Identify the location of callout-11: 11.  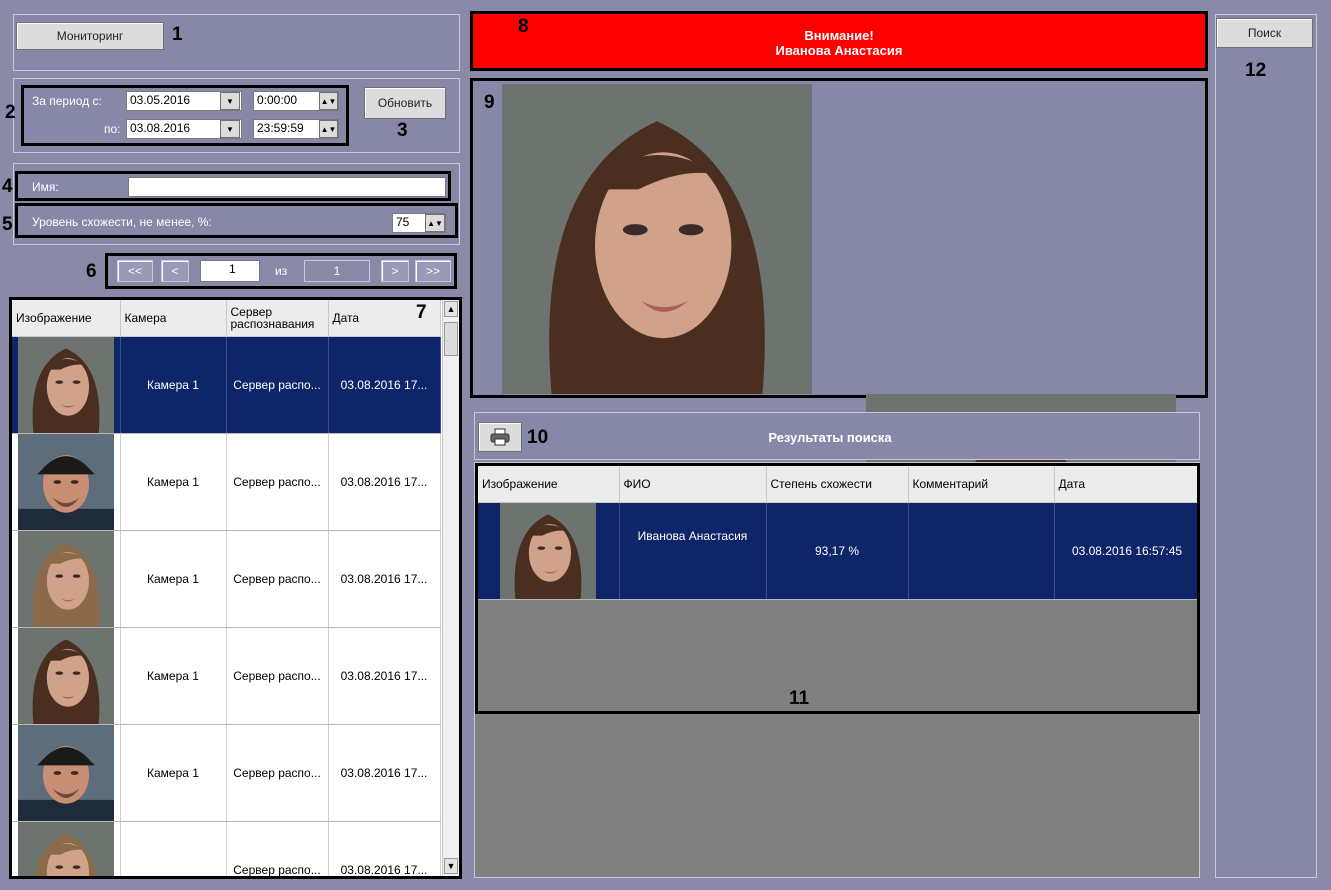
(799, 698).